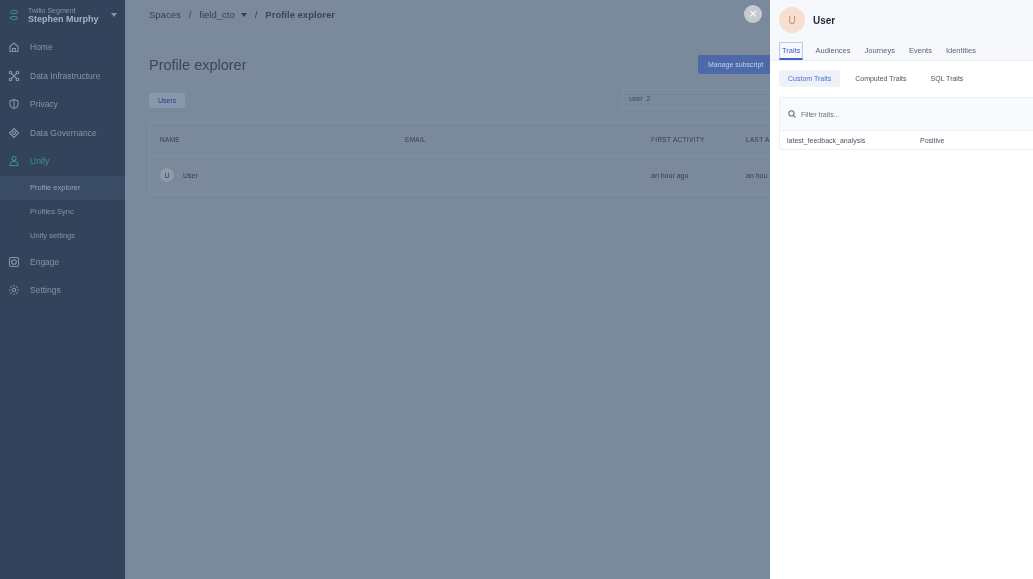 The image size is (1033, 579). I want to click on nav-item: Home, so click(62, 47).